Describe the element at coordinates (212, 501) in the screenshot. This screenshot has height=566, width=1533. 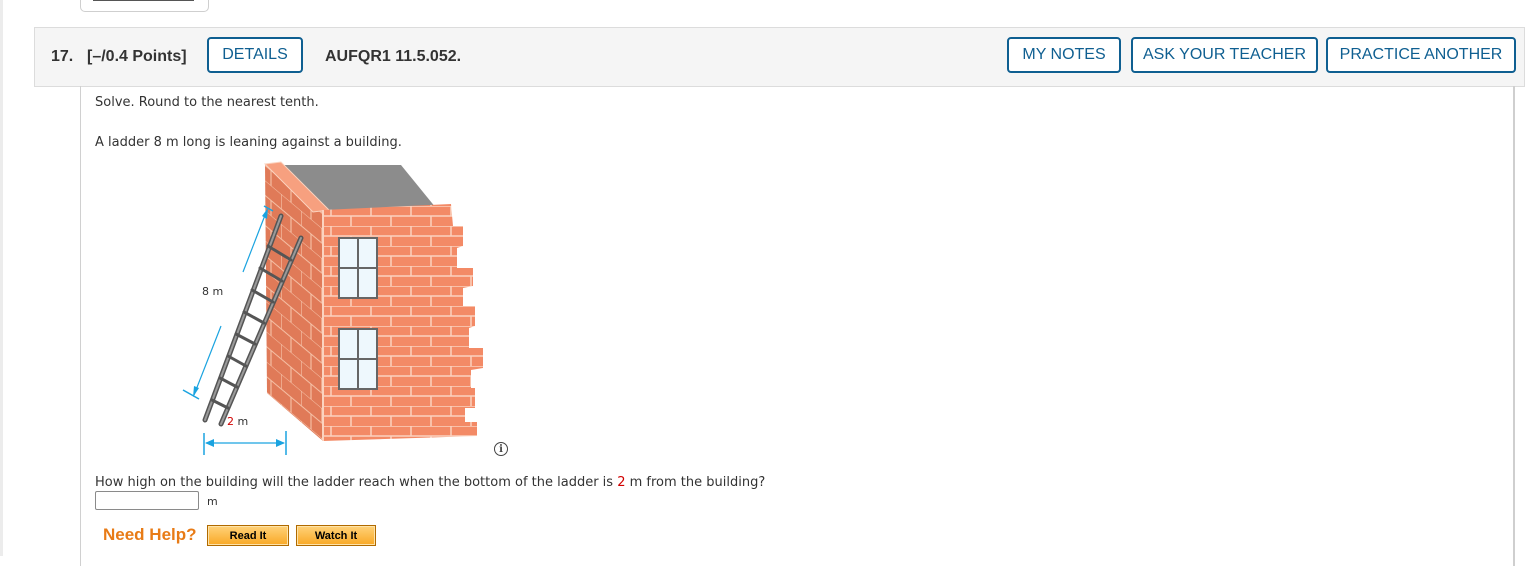
I see `answer-unit: m` at that location.